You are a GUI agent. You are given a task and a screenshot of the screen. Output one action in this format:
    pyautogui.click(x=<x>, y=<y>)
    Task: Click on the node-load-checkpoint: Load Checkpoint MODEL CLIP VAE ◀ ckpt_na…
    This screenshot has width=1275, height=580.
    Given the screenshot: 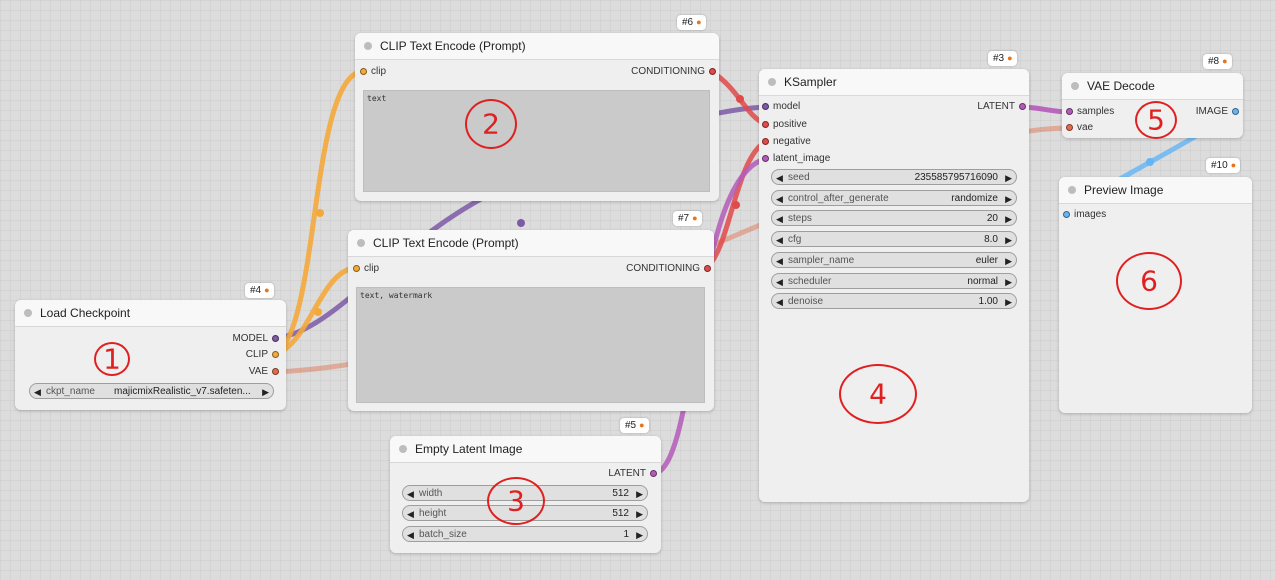 What is the action you would take?
    pyautogui.click(x=150, y=355)
    